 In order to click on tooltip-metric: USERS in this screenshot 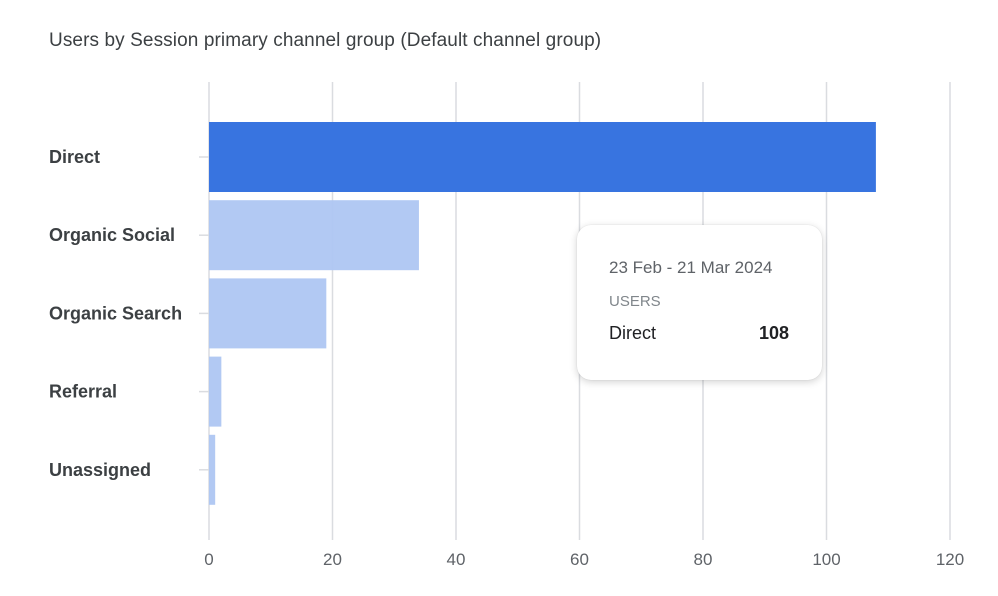, I will do `click(635, 301)`.